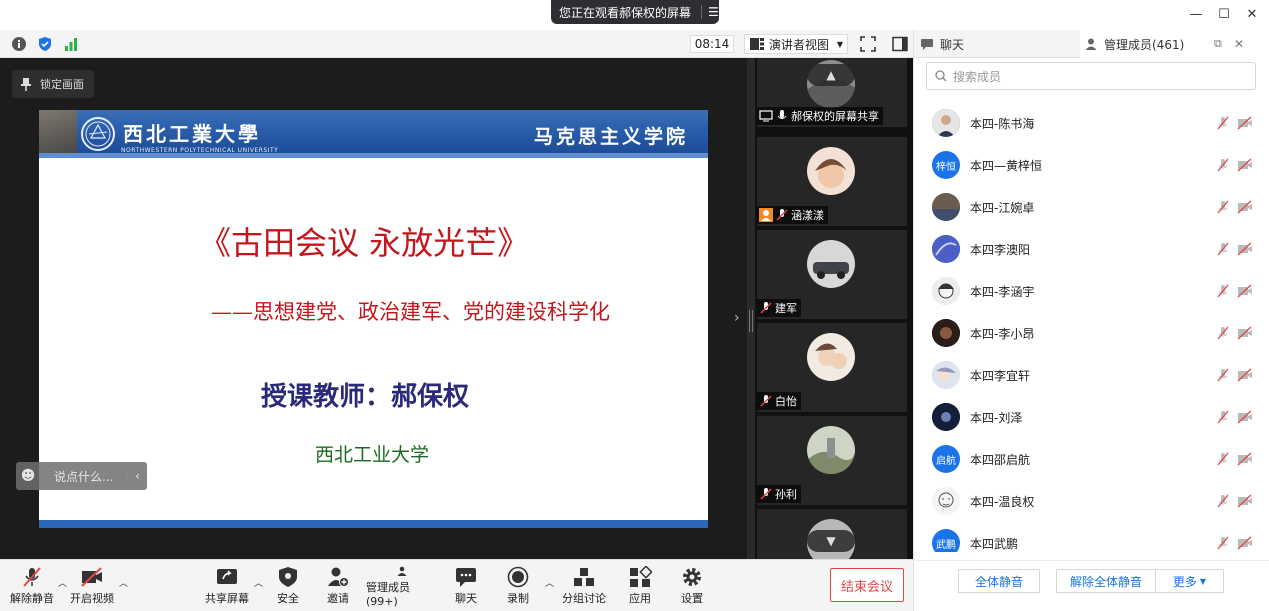 This screenshot has height=611, width=1269. I want to click on share-banner: 您正在观看郝保权的屏幕 ☰, so click(635, 12).